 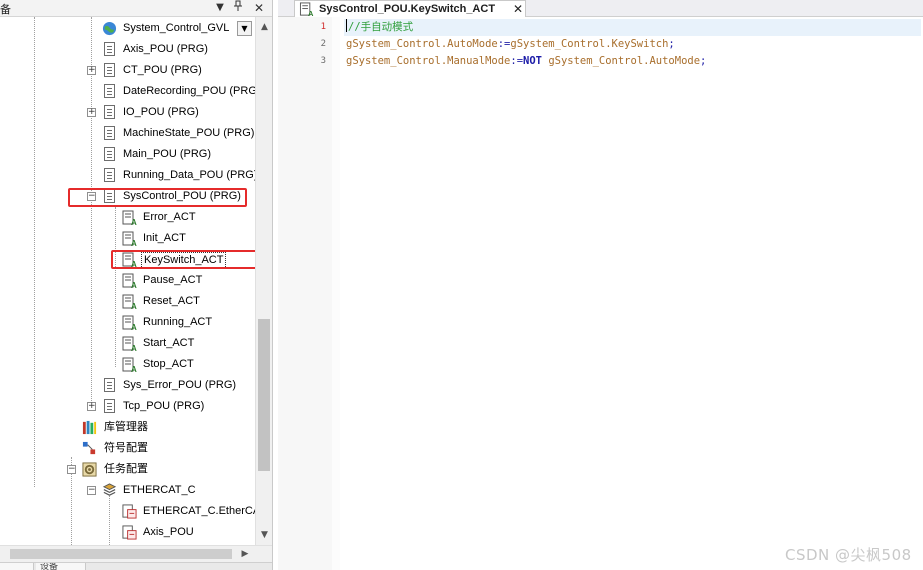 I want to click on close-tab-icon: ✕, so click(x=518, y=9).